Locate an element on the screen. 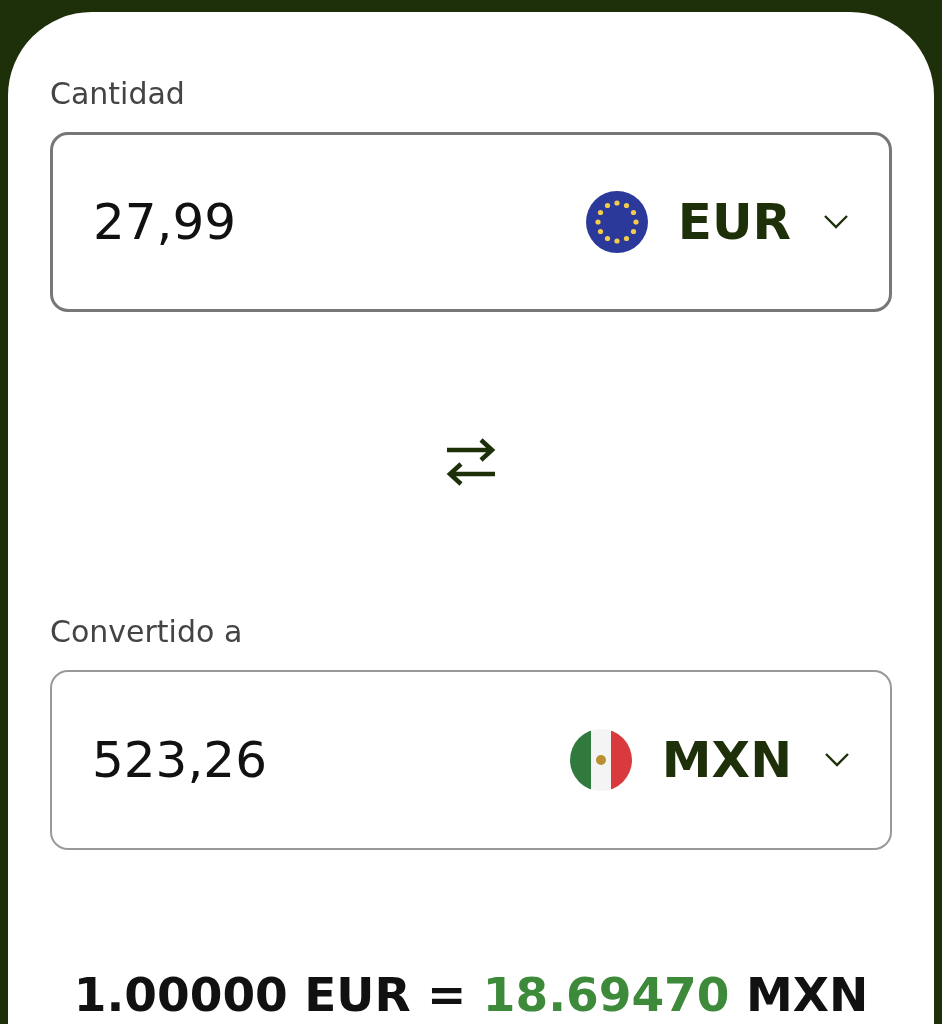 Image resolution: width=942 pixels, height=1024 pixels. field-label: Cantidad is located at coordinates (118, 94).